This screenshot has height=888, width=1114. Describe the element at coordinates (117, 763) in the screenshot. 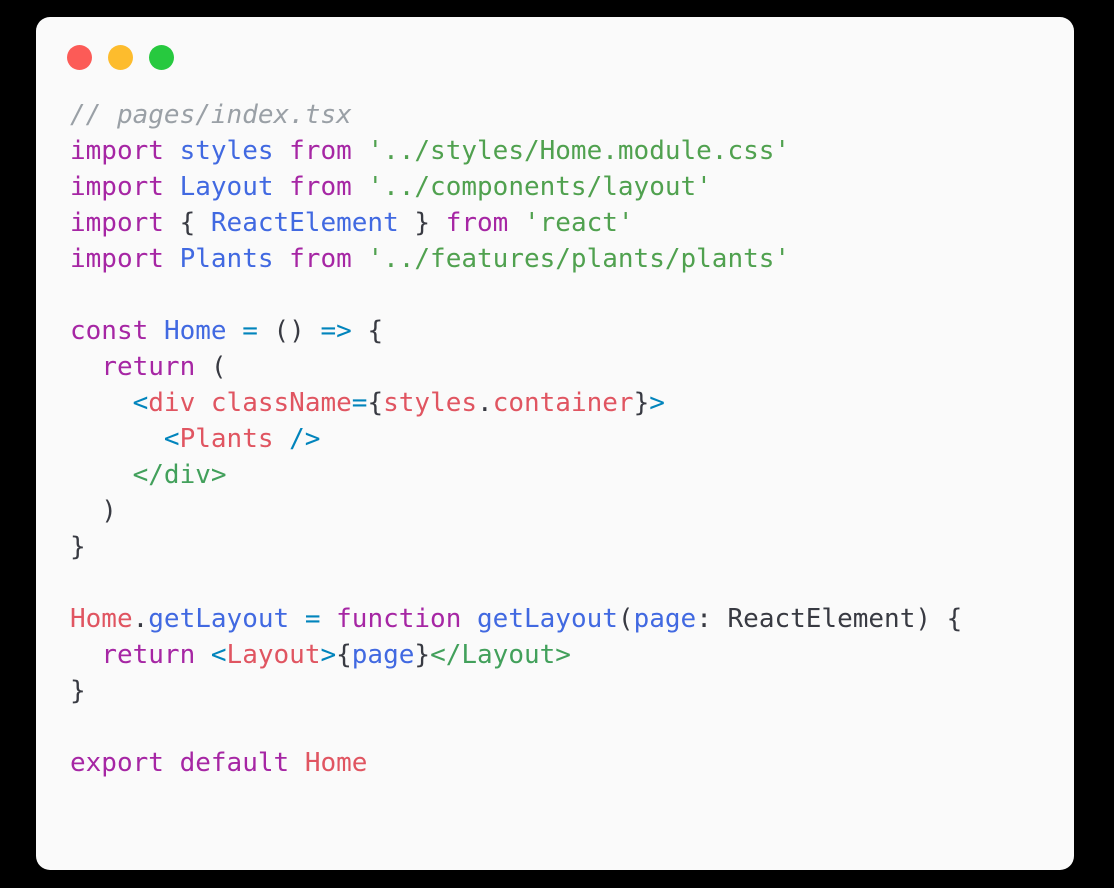

I see `token-keyword: export` at that location.